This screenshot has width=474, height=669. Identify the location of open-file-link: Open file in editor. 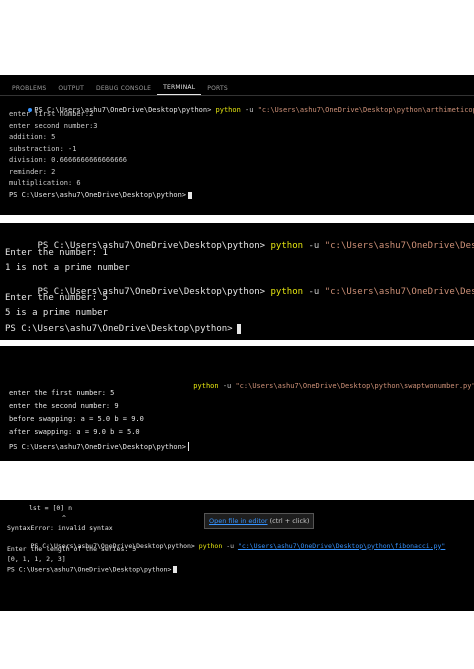
(238, 521).